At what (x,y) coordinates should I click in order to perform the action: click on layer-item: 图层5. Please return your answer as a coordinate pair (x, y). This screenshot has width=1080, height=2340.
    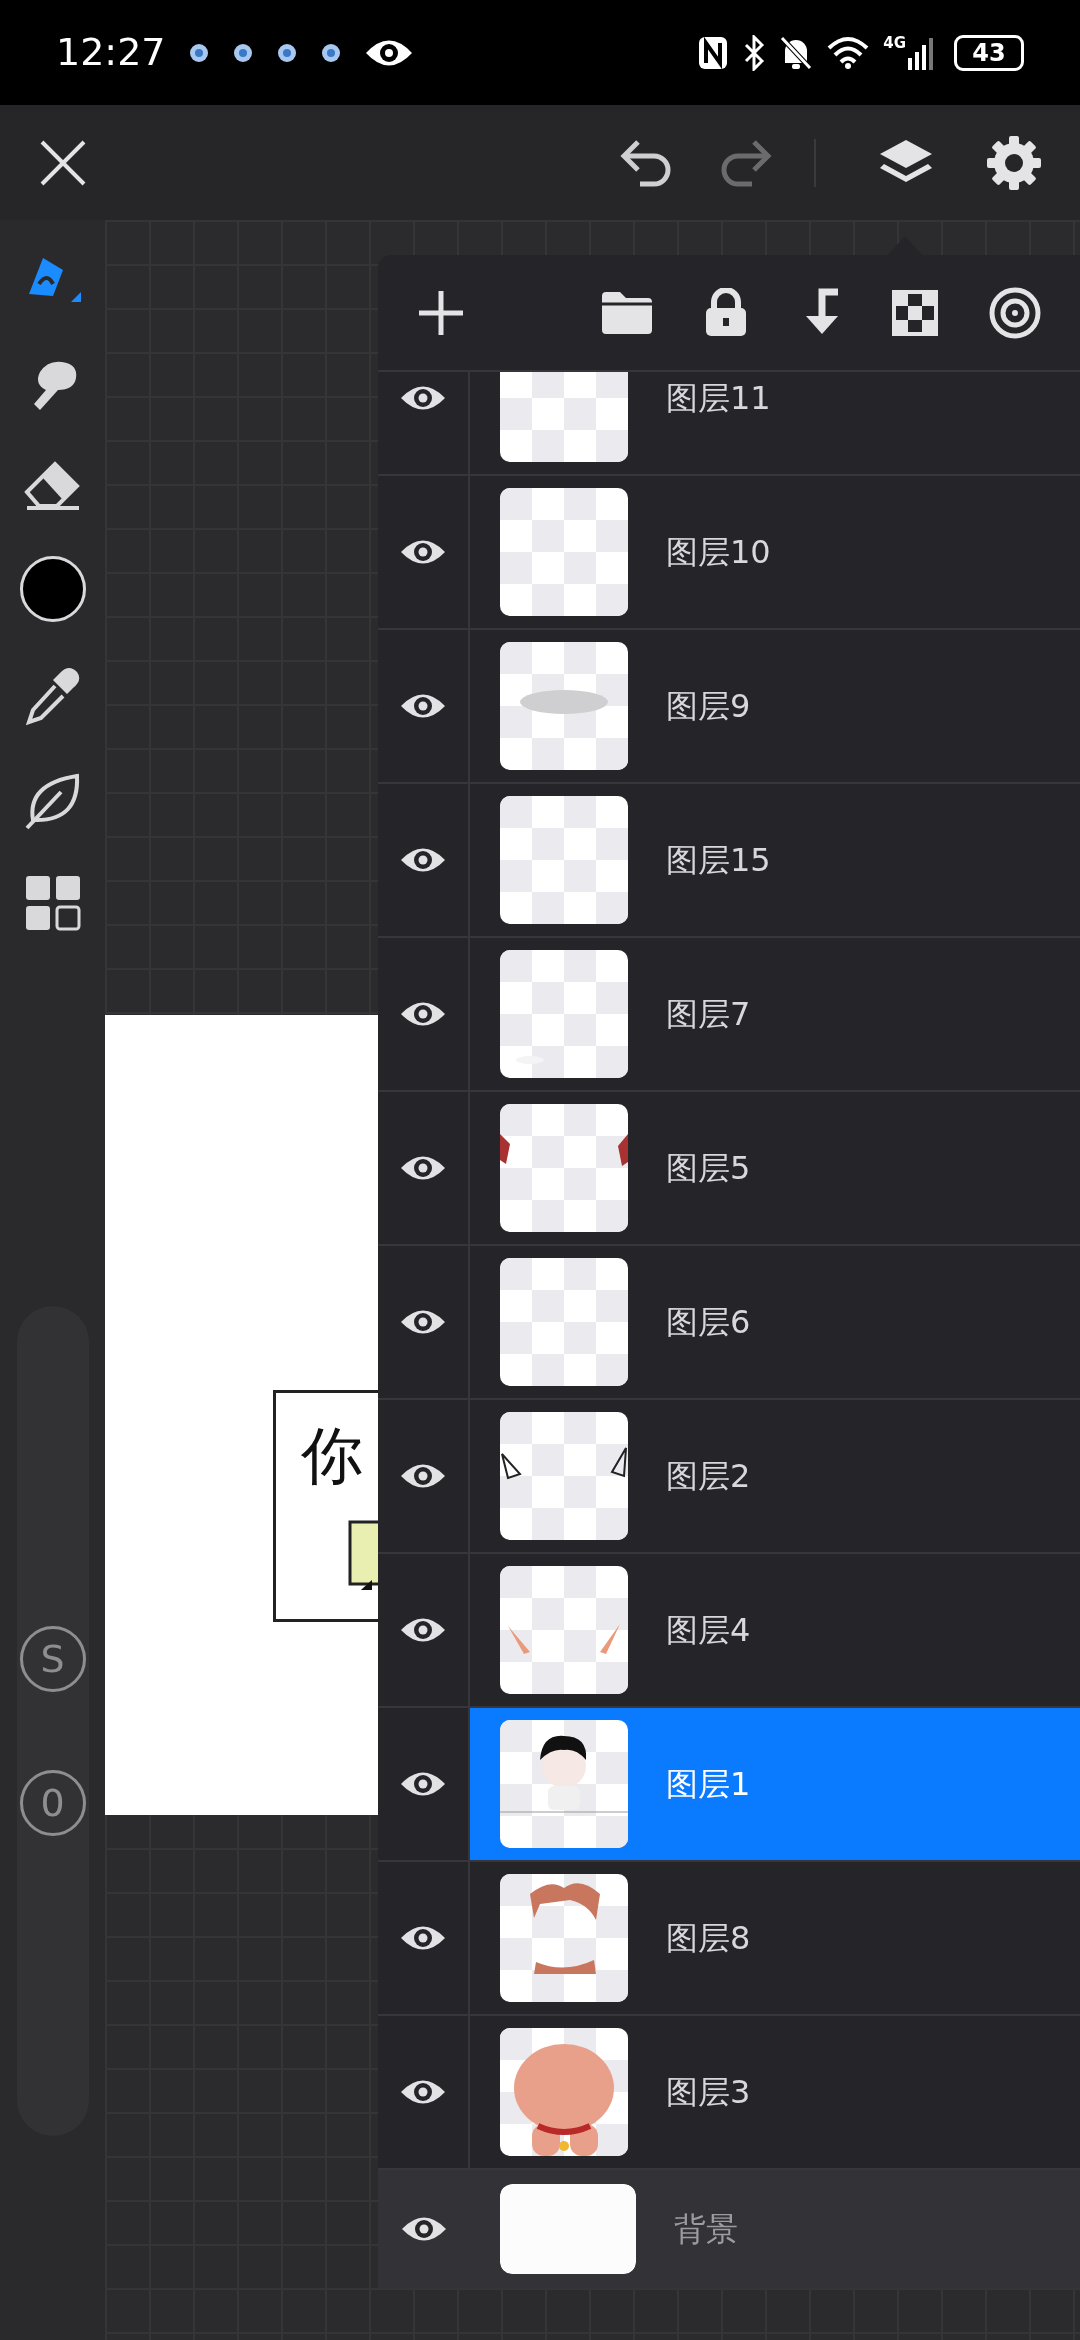
    Looking at the image, I should click on (775, 1168).